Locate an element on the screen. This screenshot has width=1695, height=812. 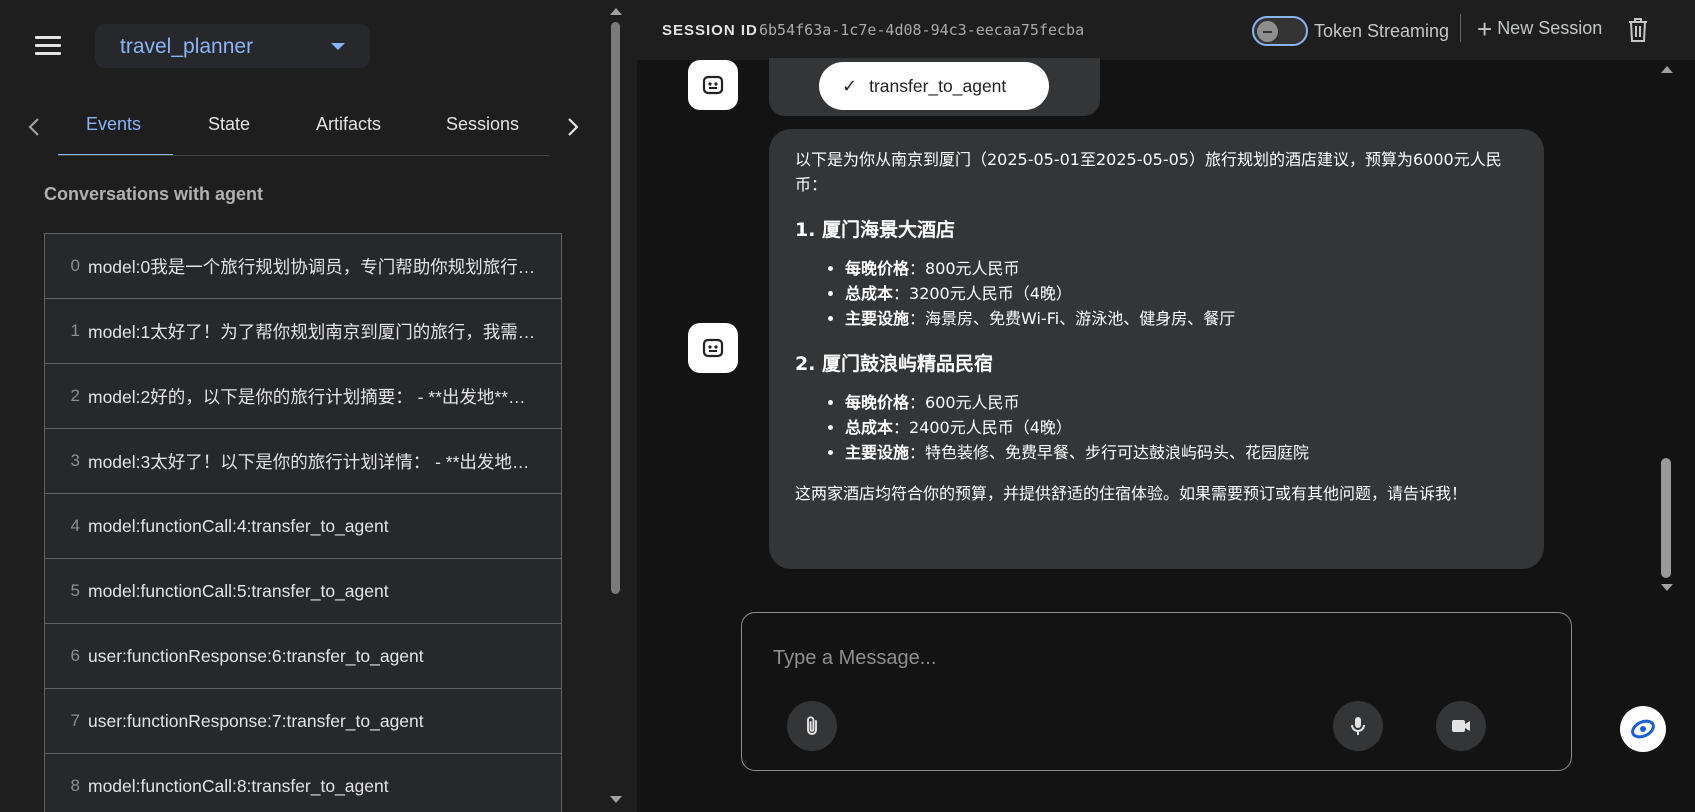
attach-file-button is located at coordinates (812, 726).